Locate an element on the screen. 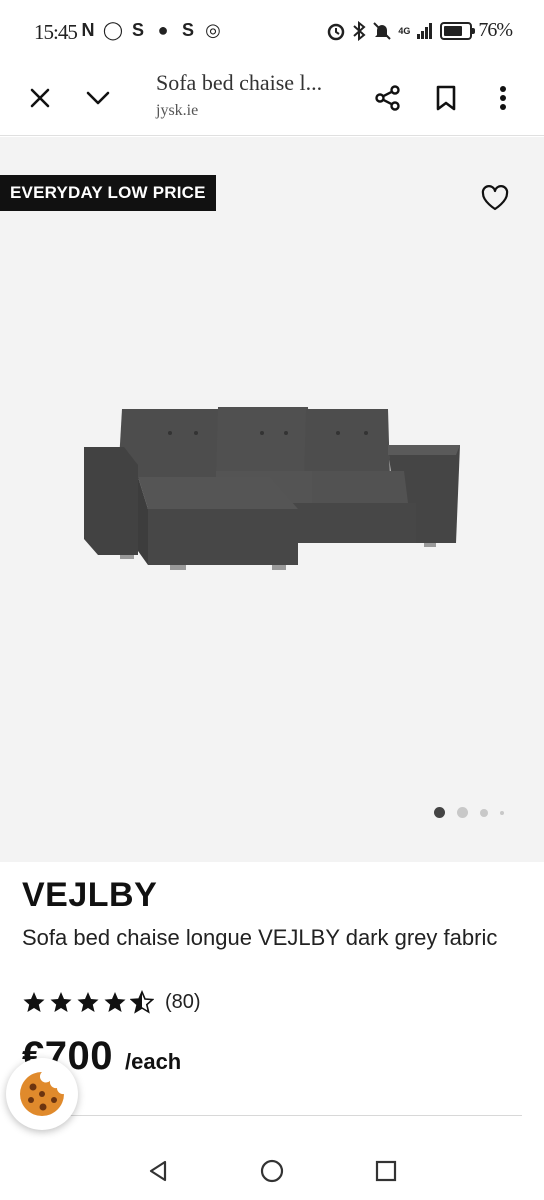  more-options-button is located at coordinates (503, 98).